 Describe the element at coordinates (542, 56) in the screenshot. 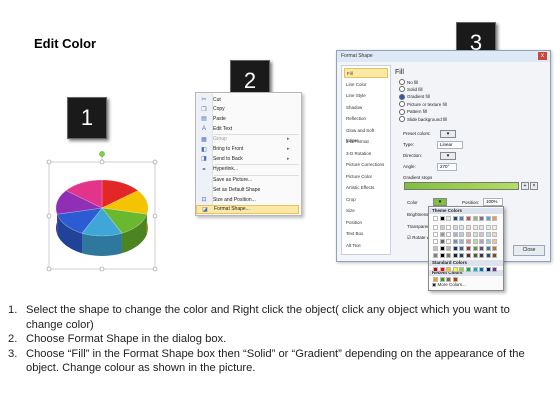

I see `close-icon: x` at that location.